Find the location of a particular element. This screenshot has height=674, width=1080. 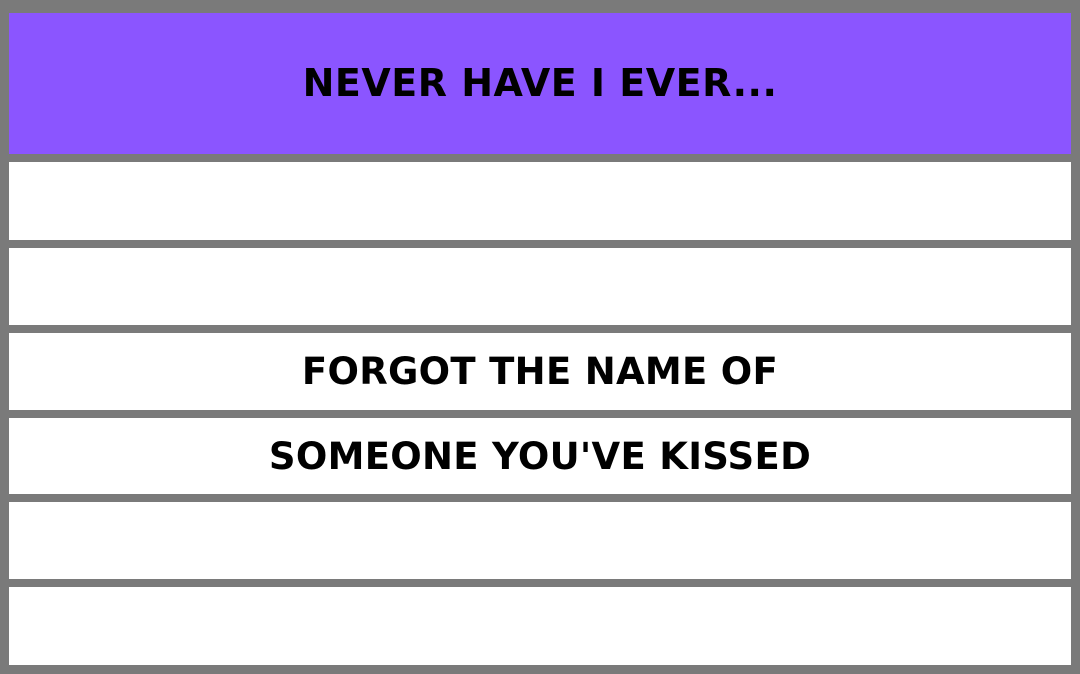

card-line-3: FORGOT THE NAME OF is located at coordinates (540, 371).